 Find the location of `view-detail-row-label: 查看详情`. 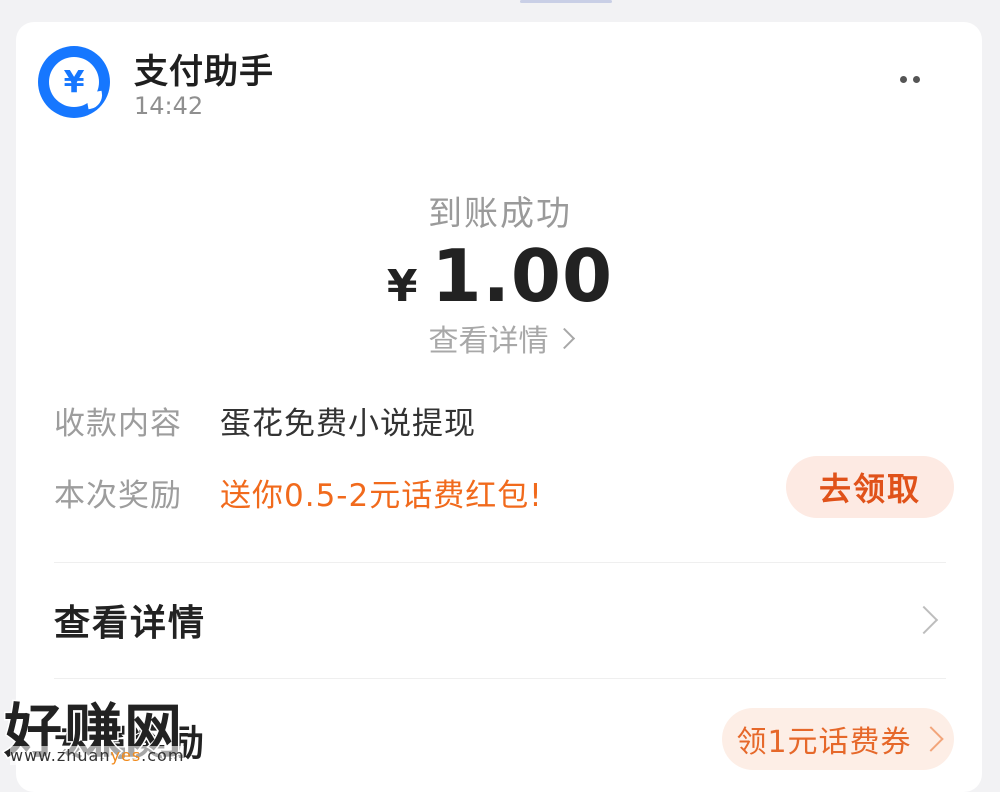

view-detail-row-label: 查看详情 is located at coordinates (130, 623).